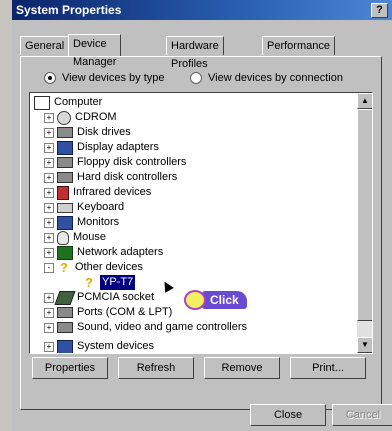 The image size is (392, 431). I want to click on keyboard-icon, so click(65, 207).